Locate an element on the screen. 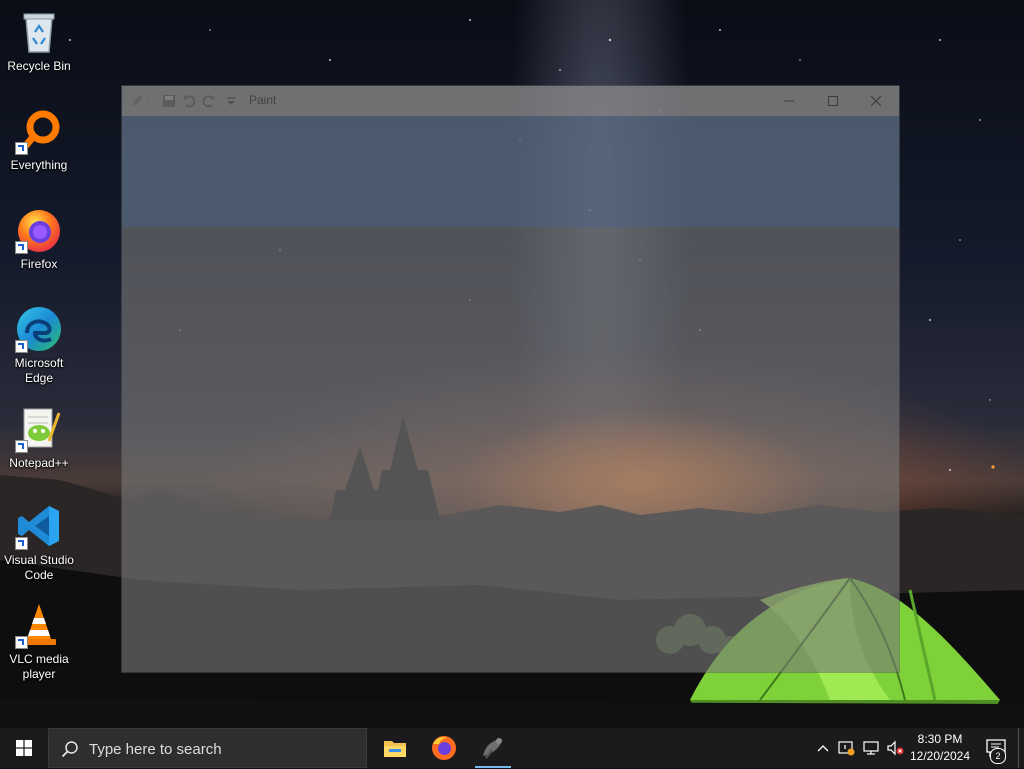  volume-muted-icon is located at coordinates (895, 748).